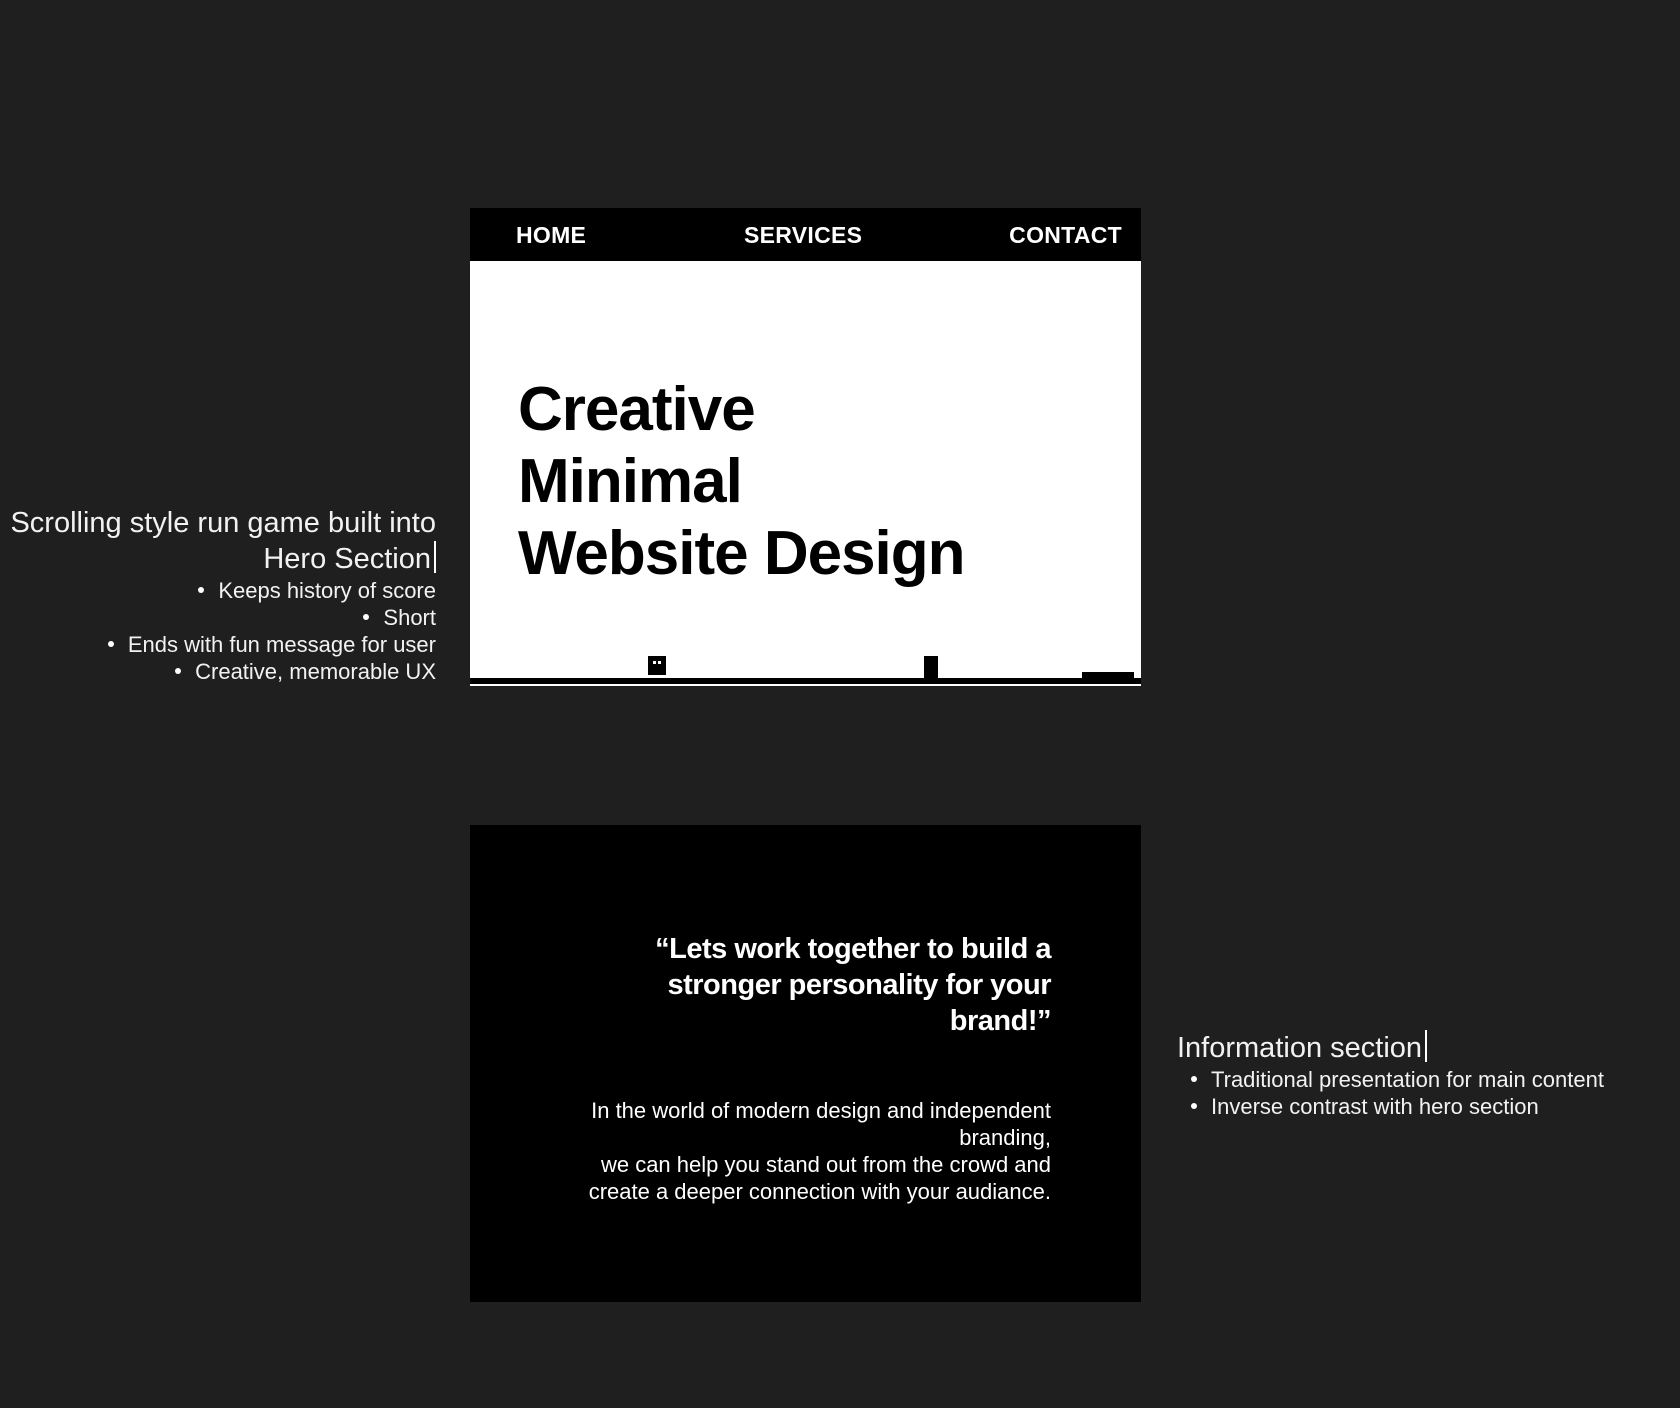 Image resolution: width=1680 pixels, height=1408 pixels. Describe the element at coordinates (551, 235) in the screenshot. I see `nav-home-link: HOME` at that location.